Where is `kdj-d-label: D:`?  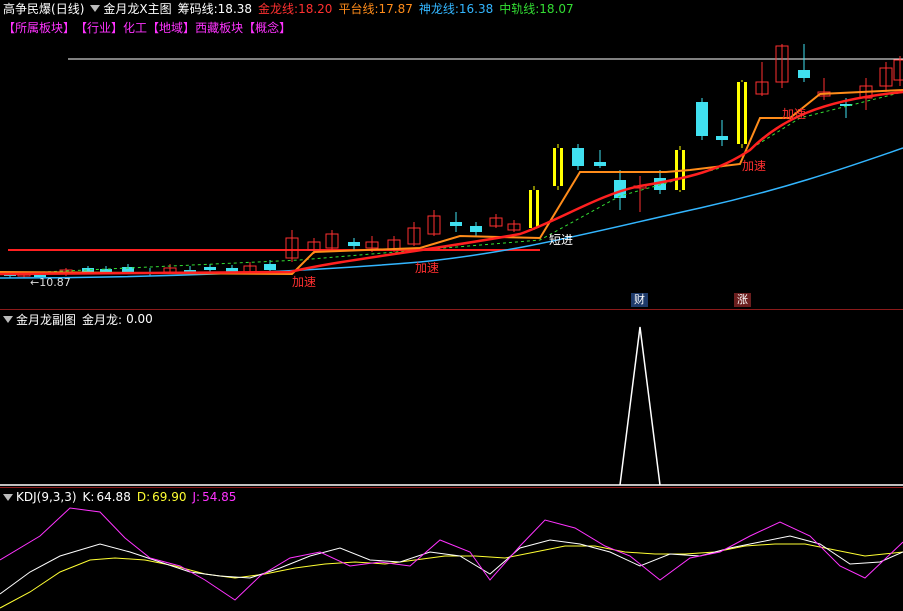
kdj-d-label: D: is located at coordinates (143, 497).